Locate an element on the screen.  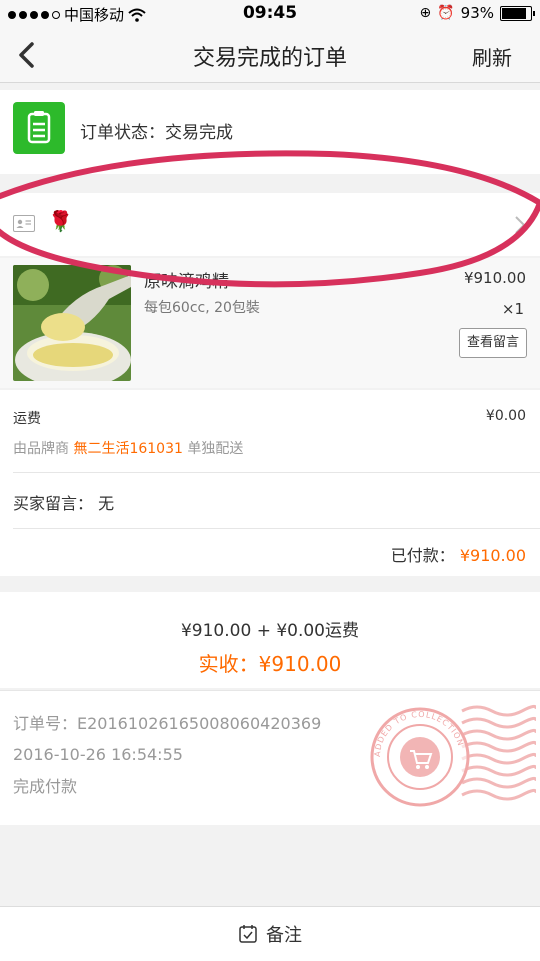
lock-rotation-icon: ⊕ is located at coordinates (425, 13).